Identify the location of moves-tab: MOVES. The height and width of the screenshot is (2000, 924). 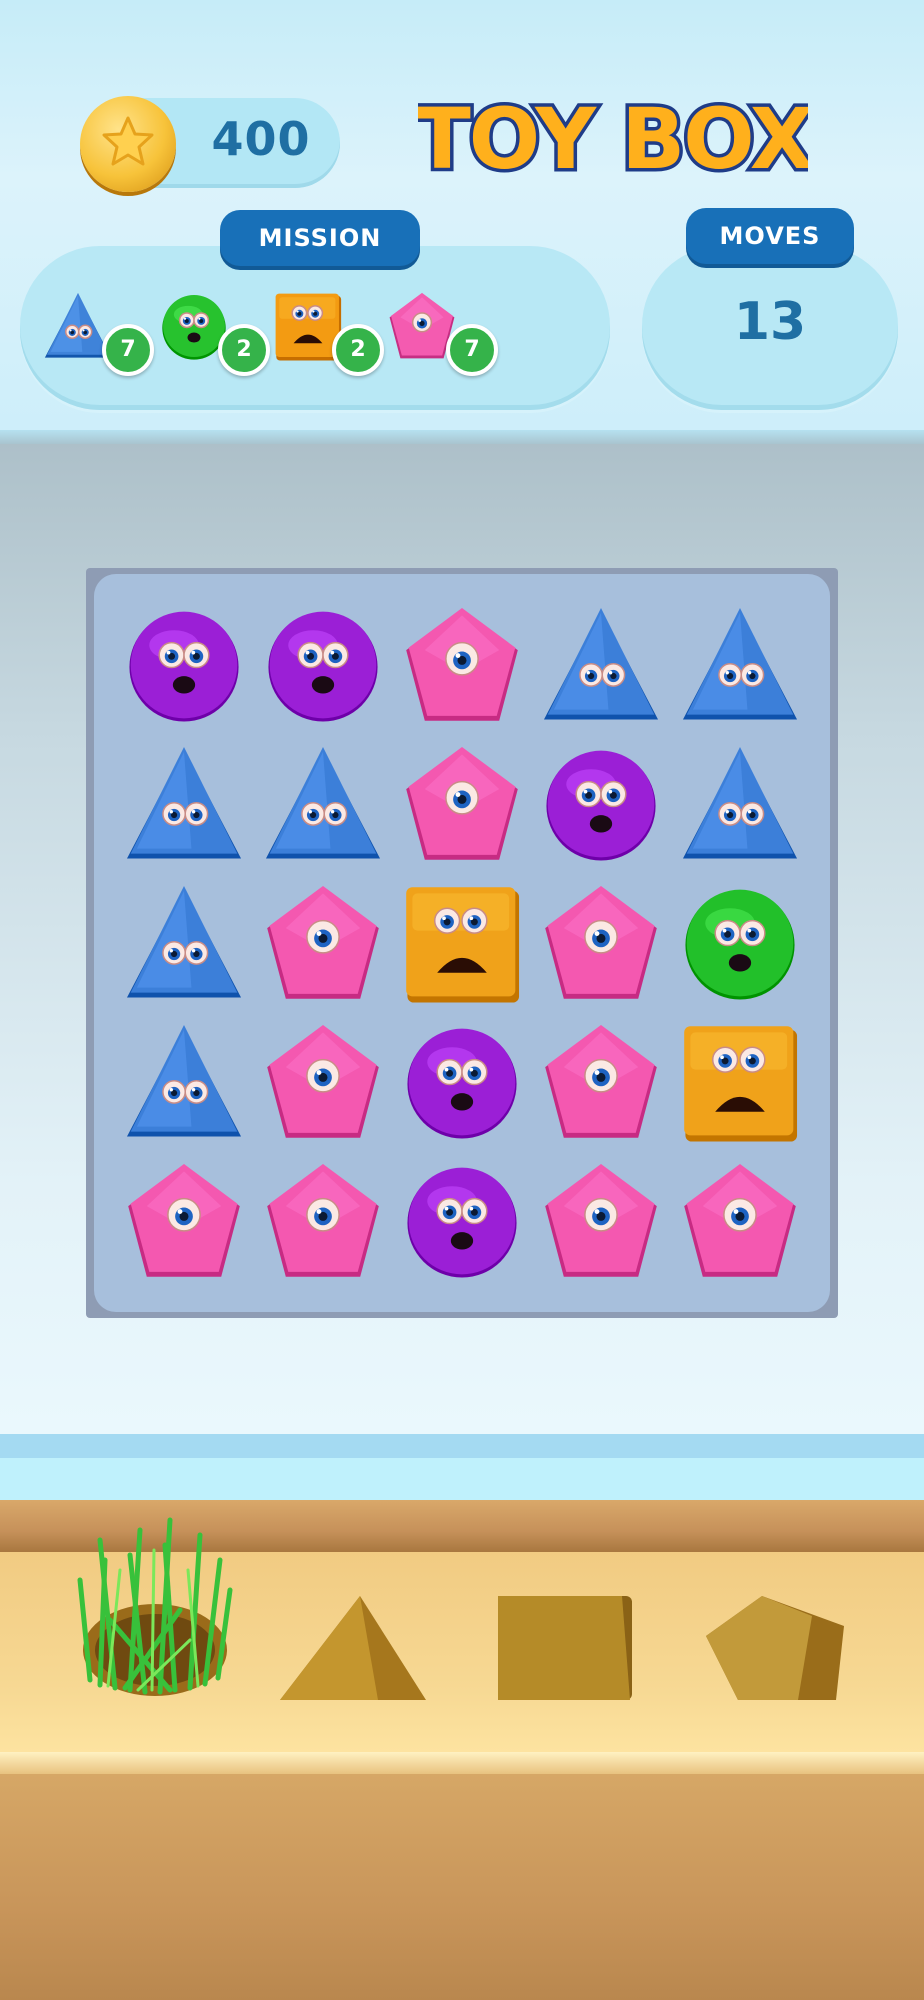
(770, 236).